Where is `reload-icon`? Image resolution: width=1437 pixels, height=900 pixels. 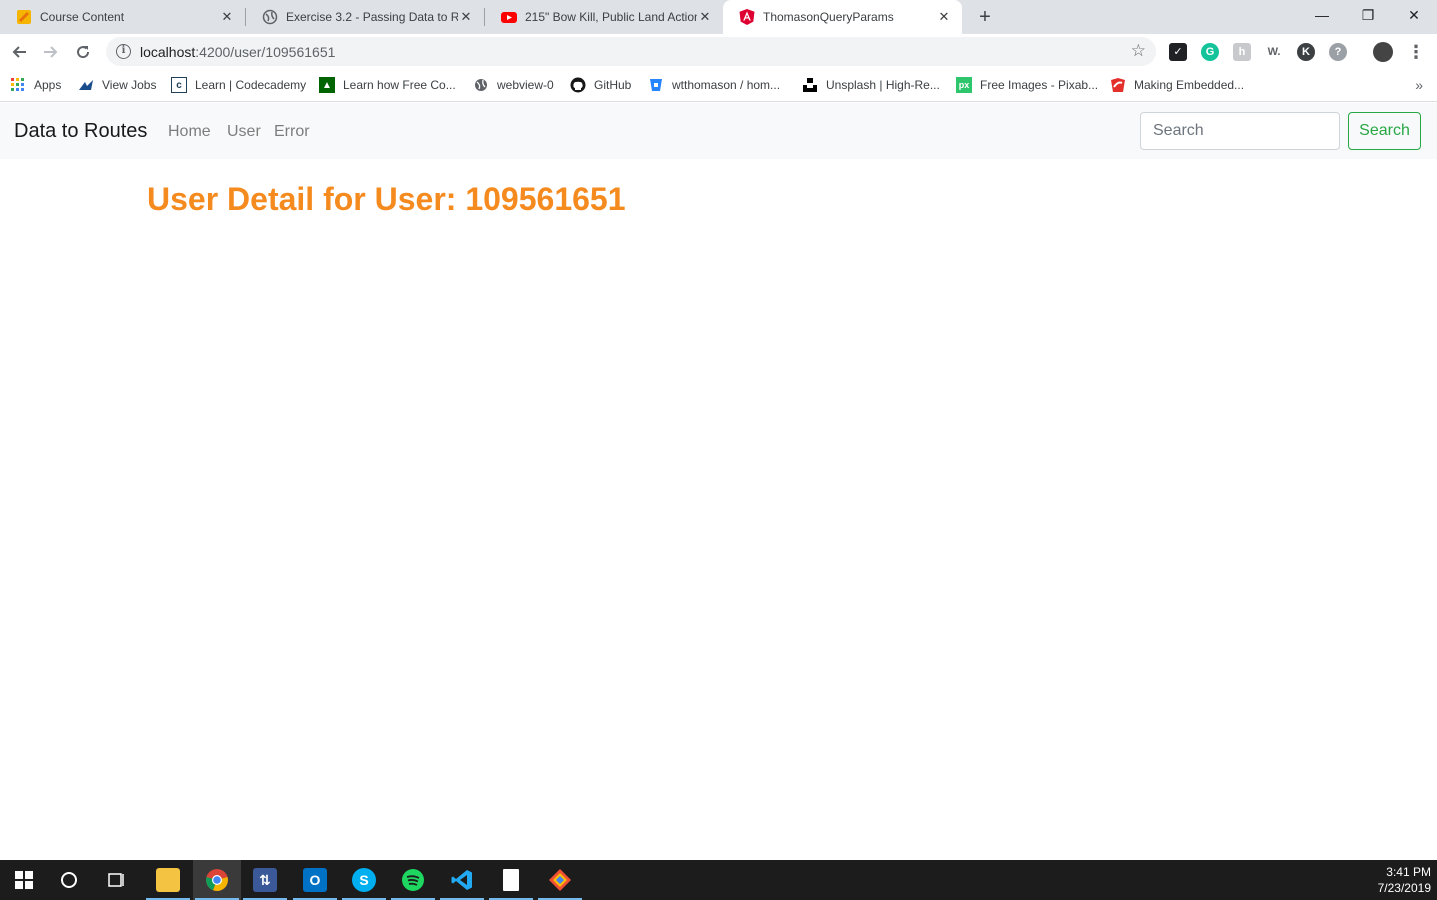
reload-icon is located at coordinates (83, 52).